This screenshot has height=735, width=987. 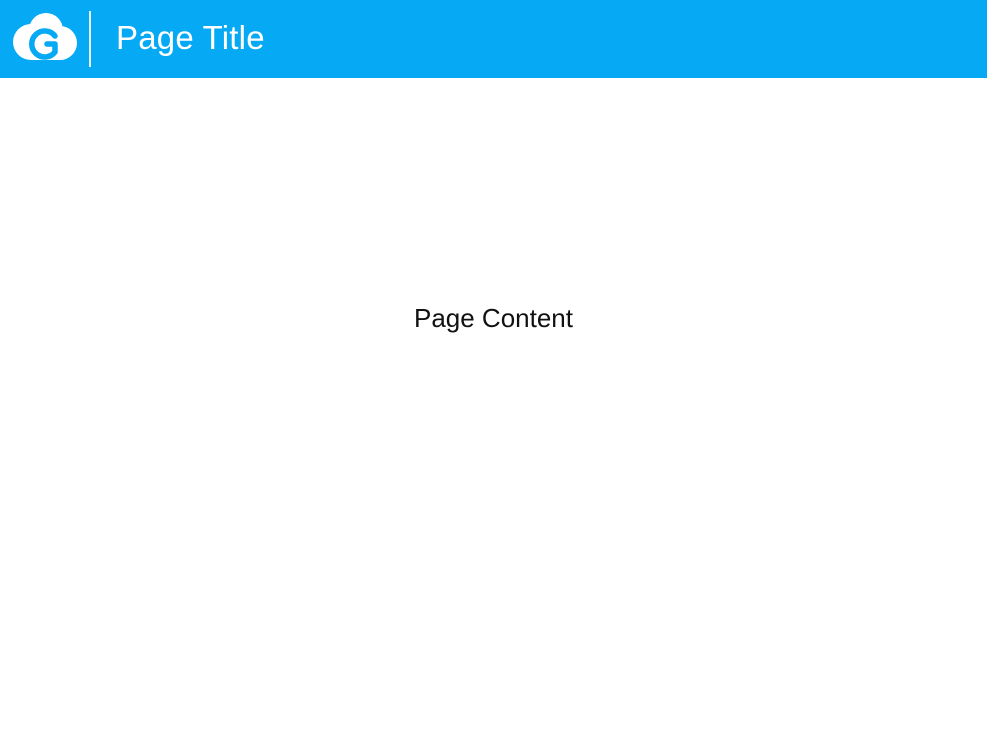 What do you see at coordinates (493, 318) in the screenshot?
I see `page-content-text: Page Content` at bounding box center [493, 318].